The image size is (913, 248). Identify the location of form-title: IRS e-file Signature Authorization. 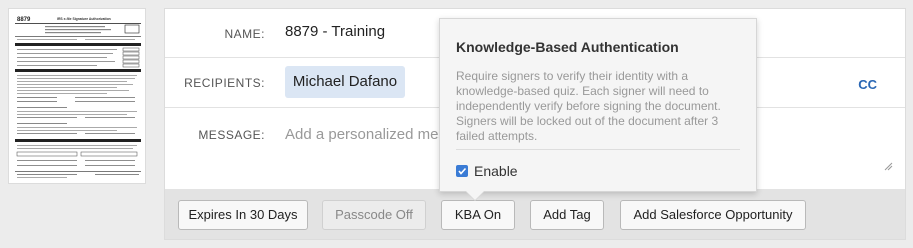
(84, 19).